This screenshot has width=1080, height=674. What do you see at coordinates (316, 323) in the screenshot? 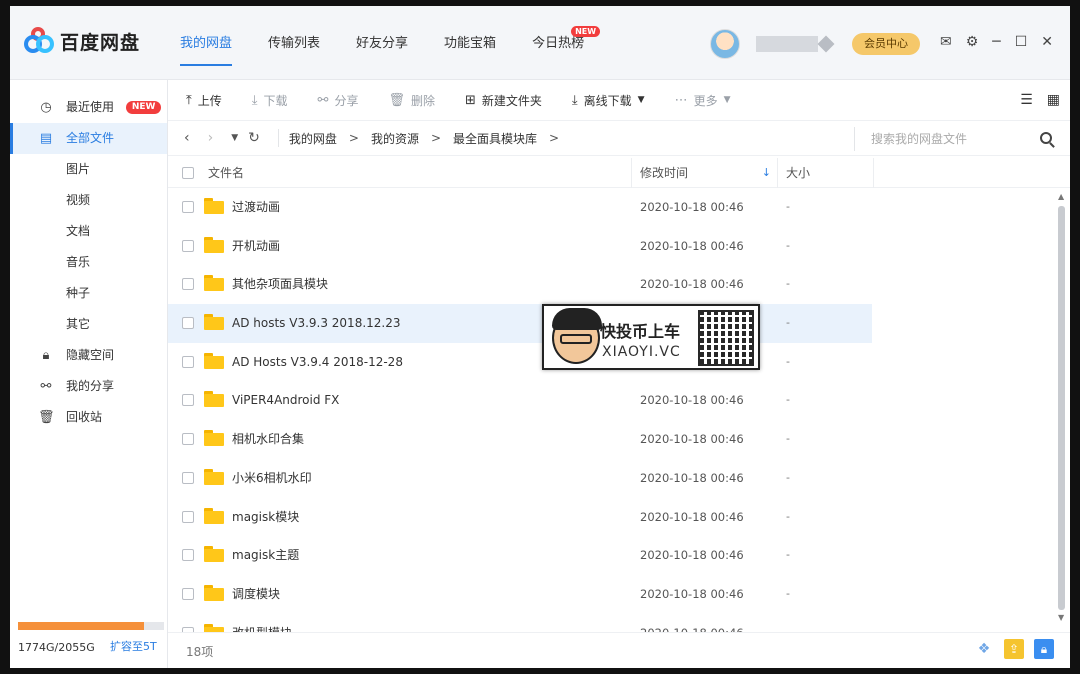
I see `file-name: AD hosts V3.9.3 2018.12.23` at bounding box center [316, 323].